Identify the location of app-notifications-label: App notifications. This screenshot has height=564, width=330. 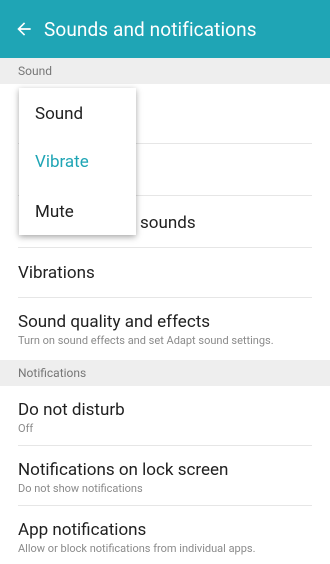
(82, 530).